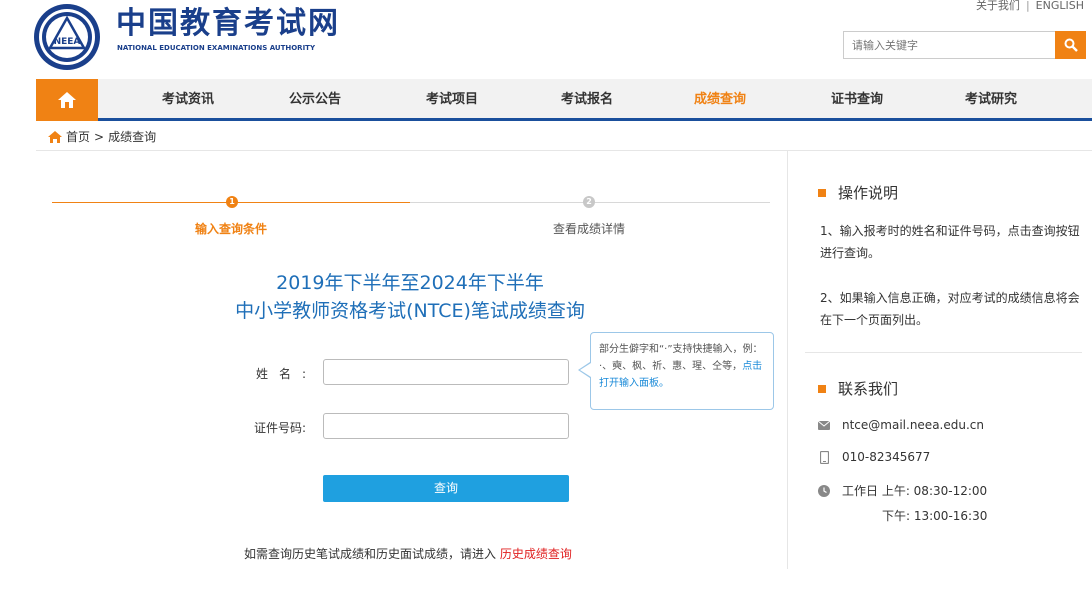 The width and height of the screenshot is (1092, 605). Describe the element at coordinates (228, 24) in the screenshot. I see `site-title: 中国教育考试网` at that location.